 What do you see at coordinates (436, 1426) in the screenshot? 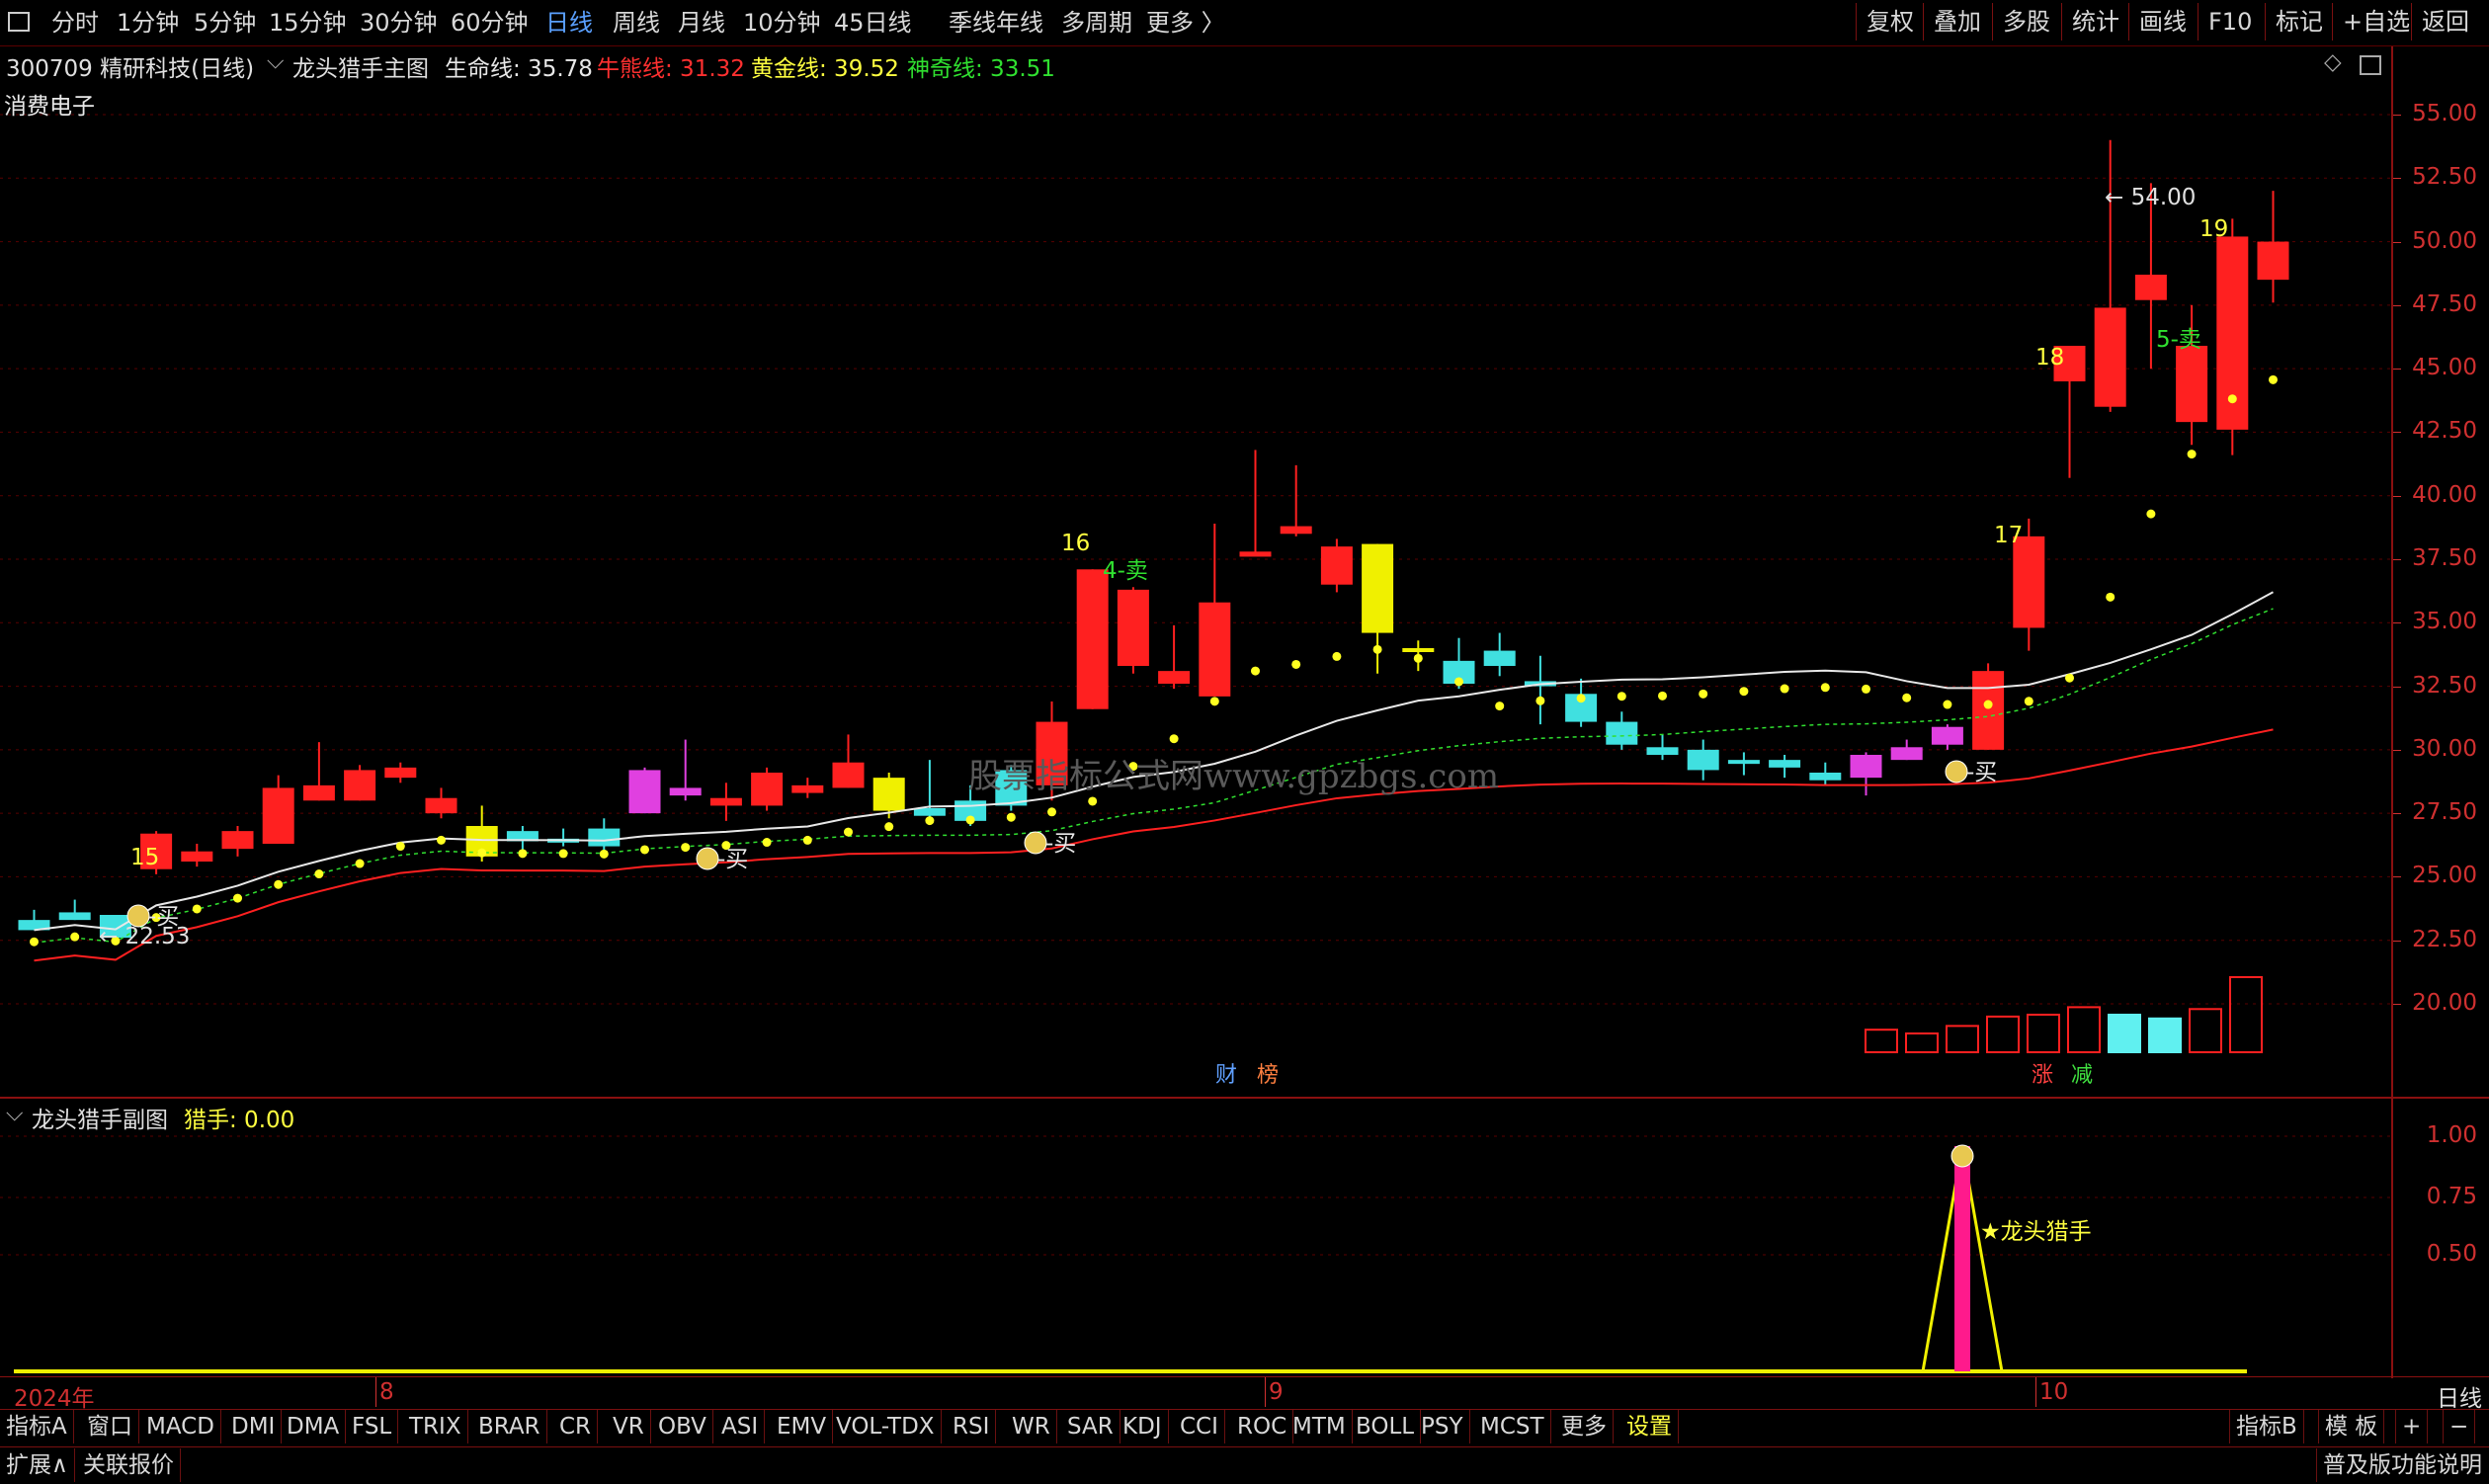
I see `indicator-tab-6: TRIX` at bounding box center [436, 1426].